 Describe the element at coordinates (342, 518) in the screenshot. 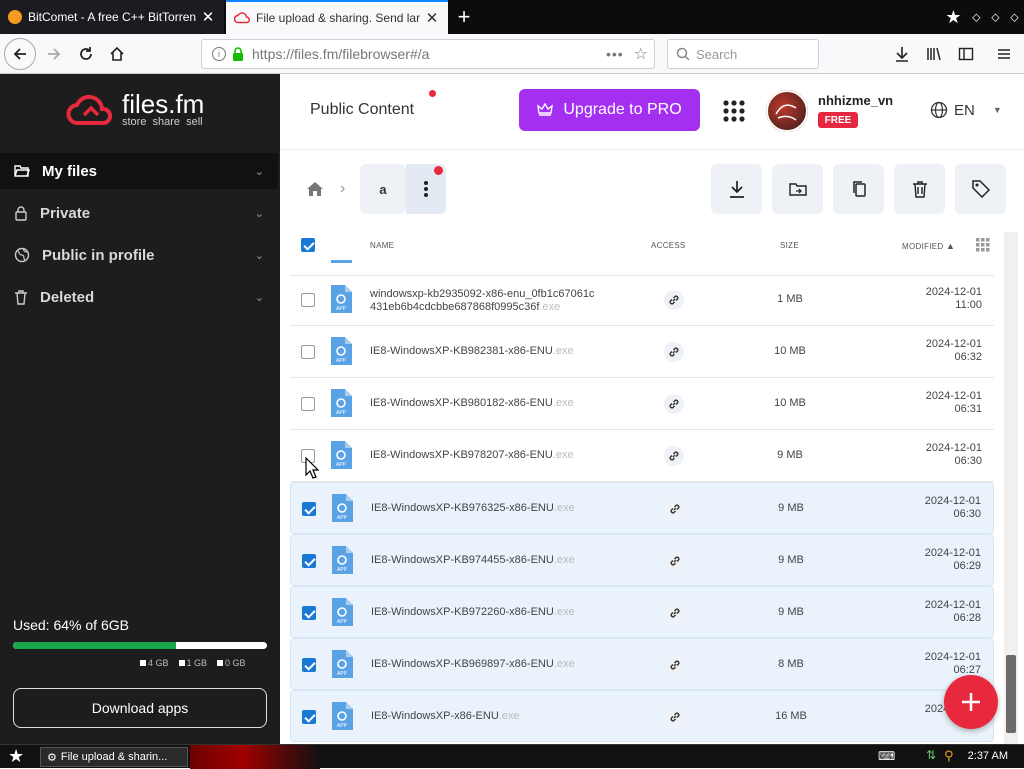

I see `svg-text: APP` at that location.